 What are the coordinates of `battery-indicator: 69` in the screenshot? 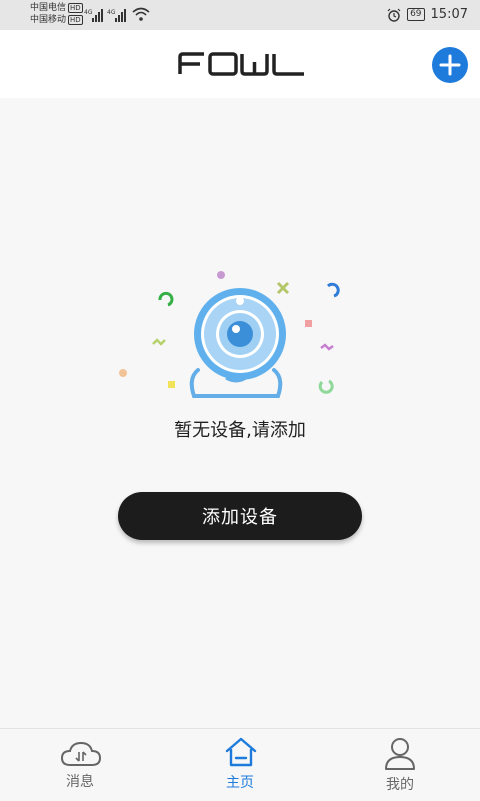 It's located at (416, 14).